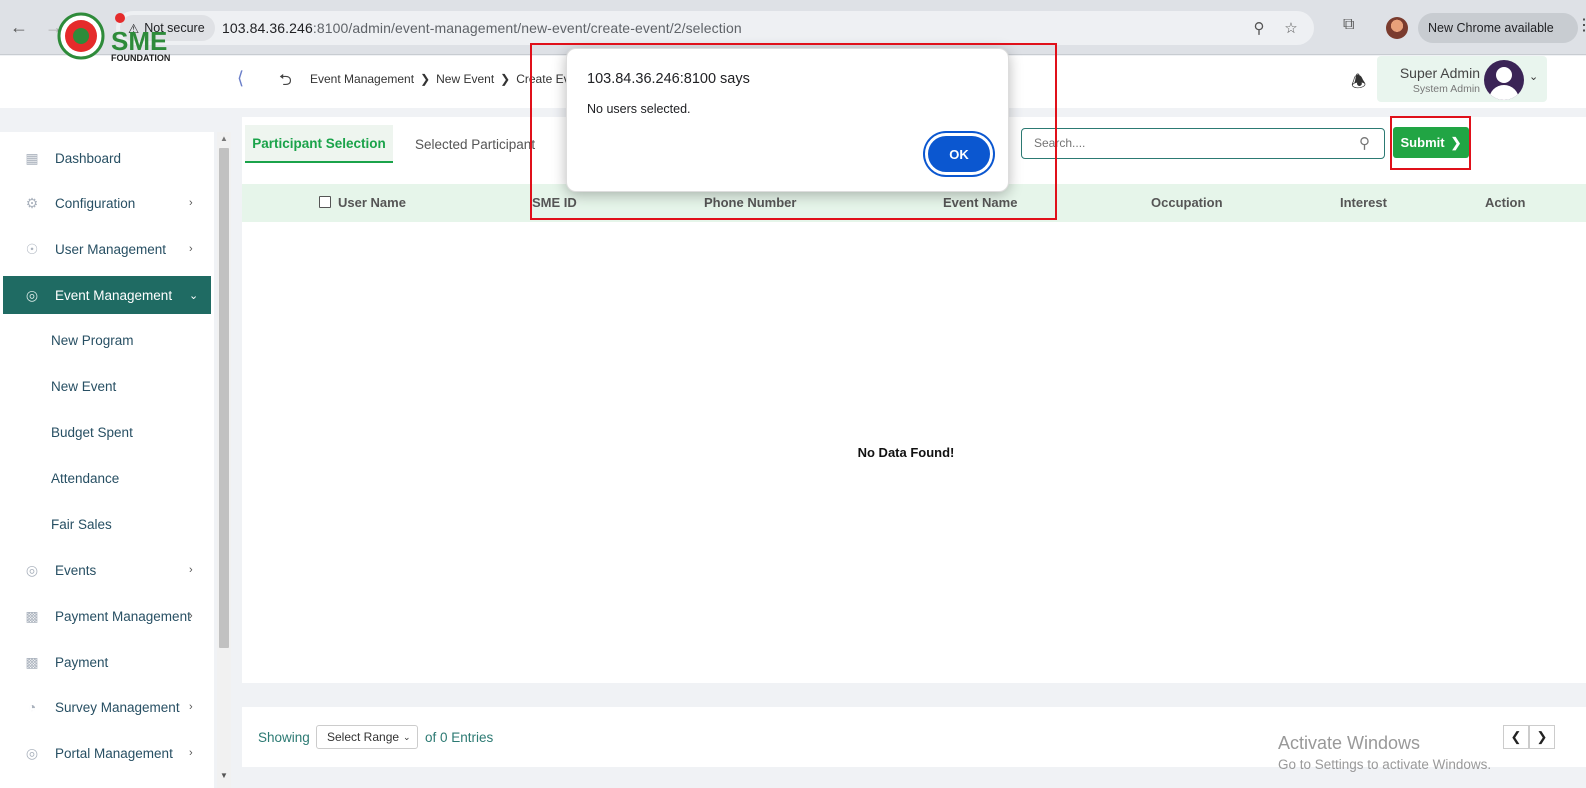 The width and height of the screenshot is (1586, 788). I want to click on search-input, so click(1182, 143).